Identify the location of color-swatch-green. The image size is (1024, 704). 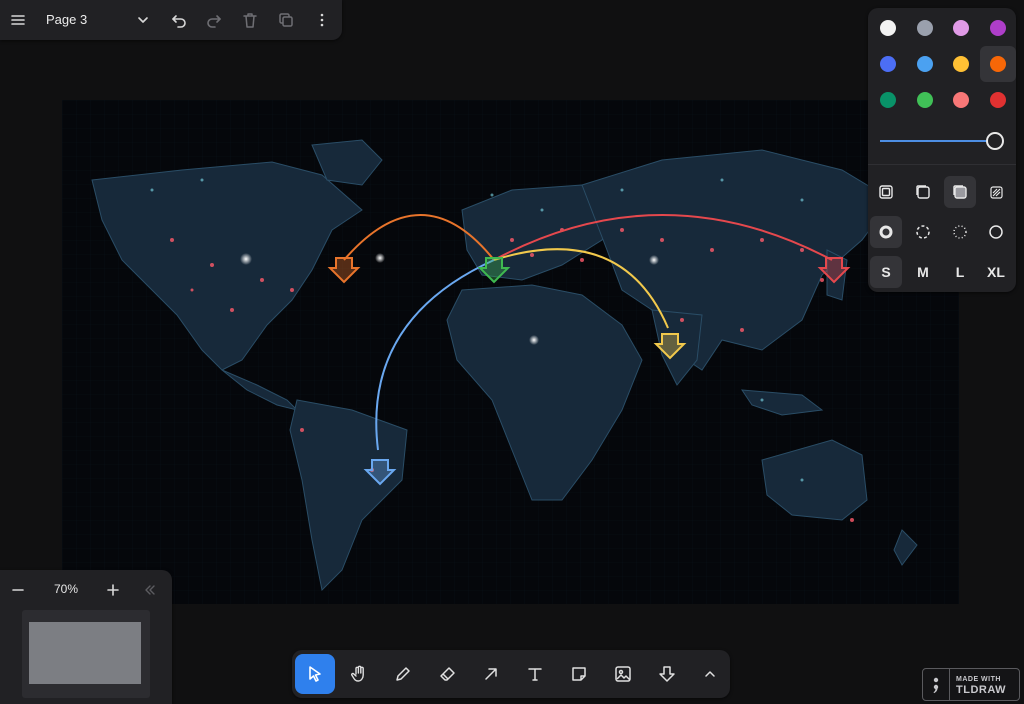
(888, 100).